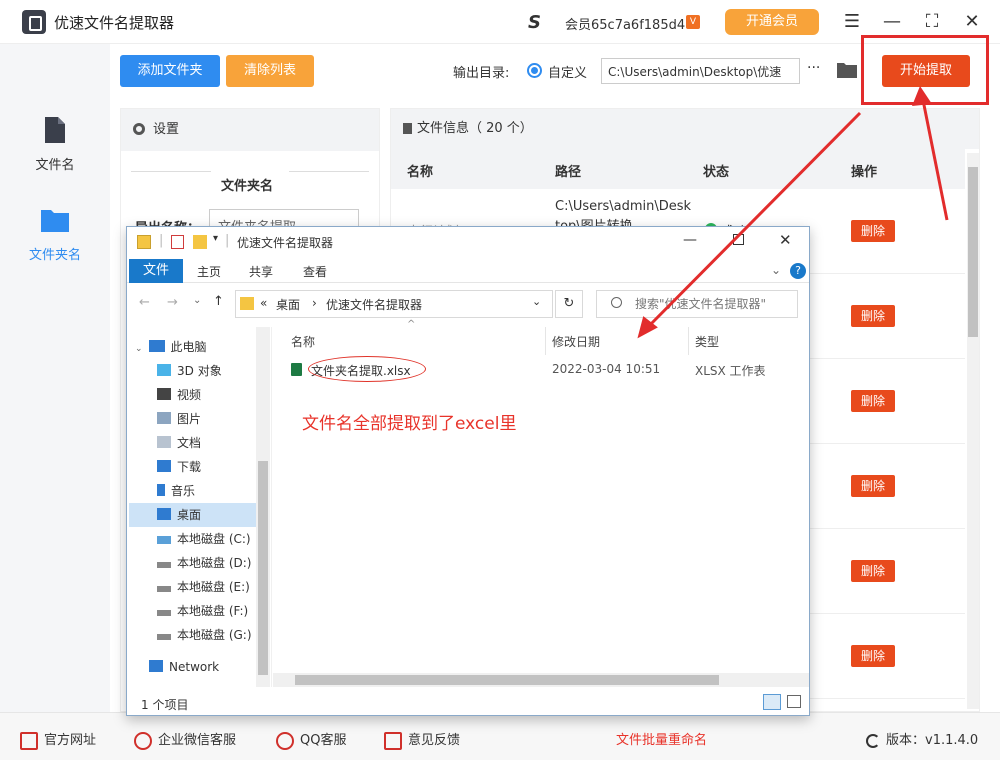  What do you see at coordinates (296, 369) in the screenshot?
I see `excel-file-icon` at bounding box center [296, 369].